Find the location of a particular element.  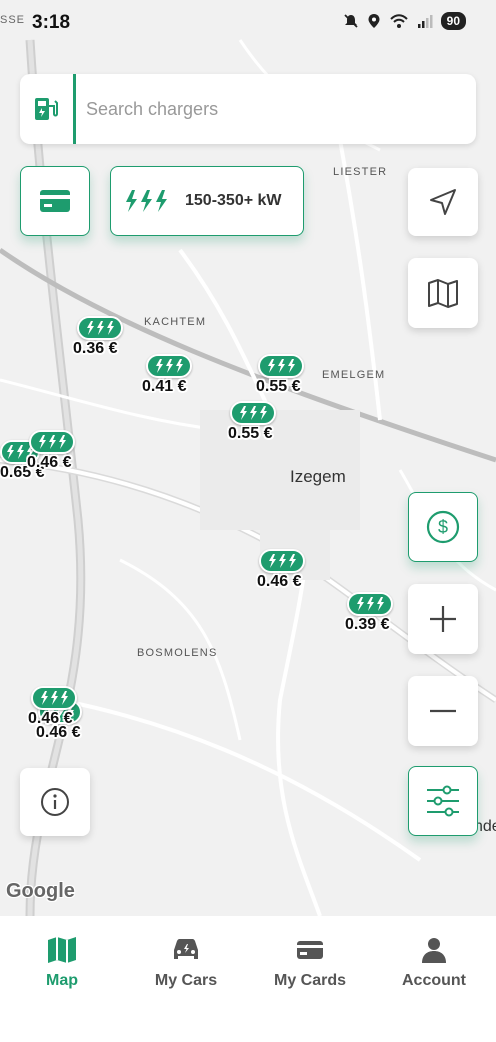

tab-map: Map is located at coordinates (62, 979).